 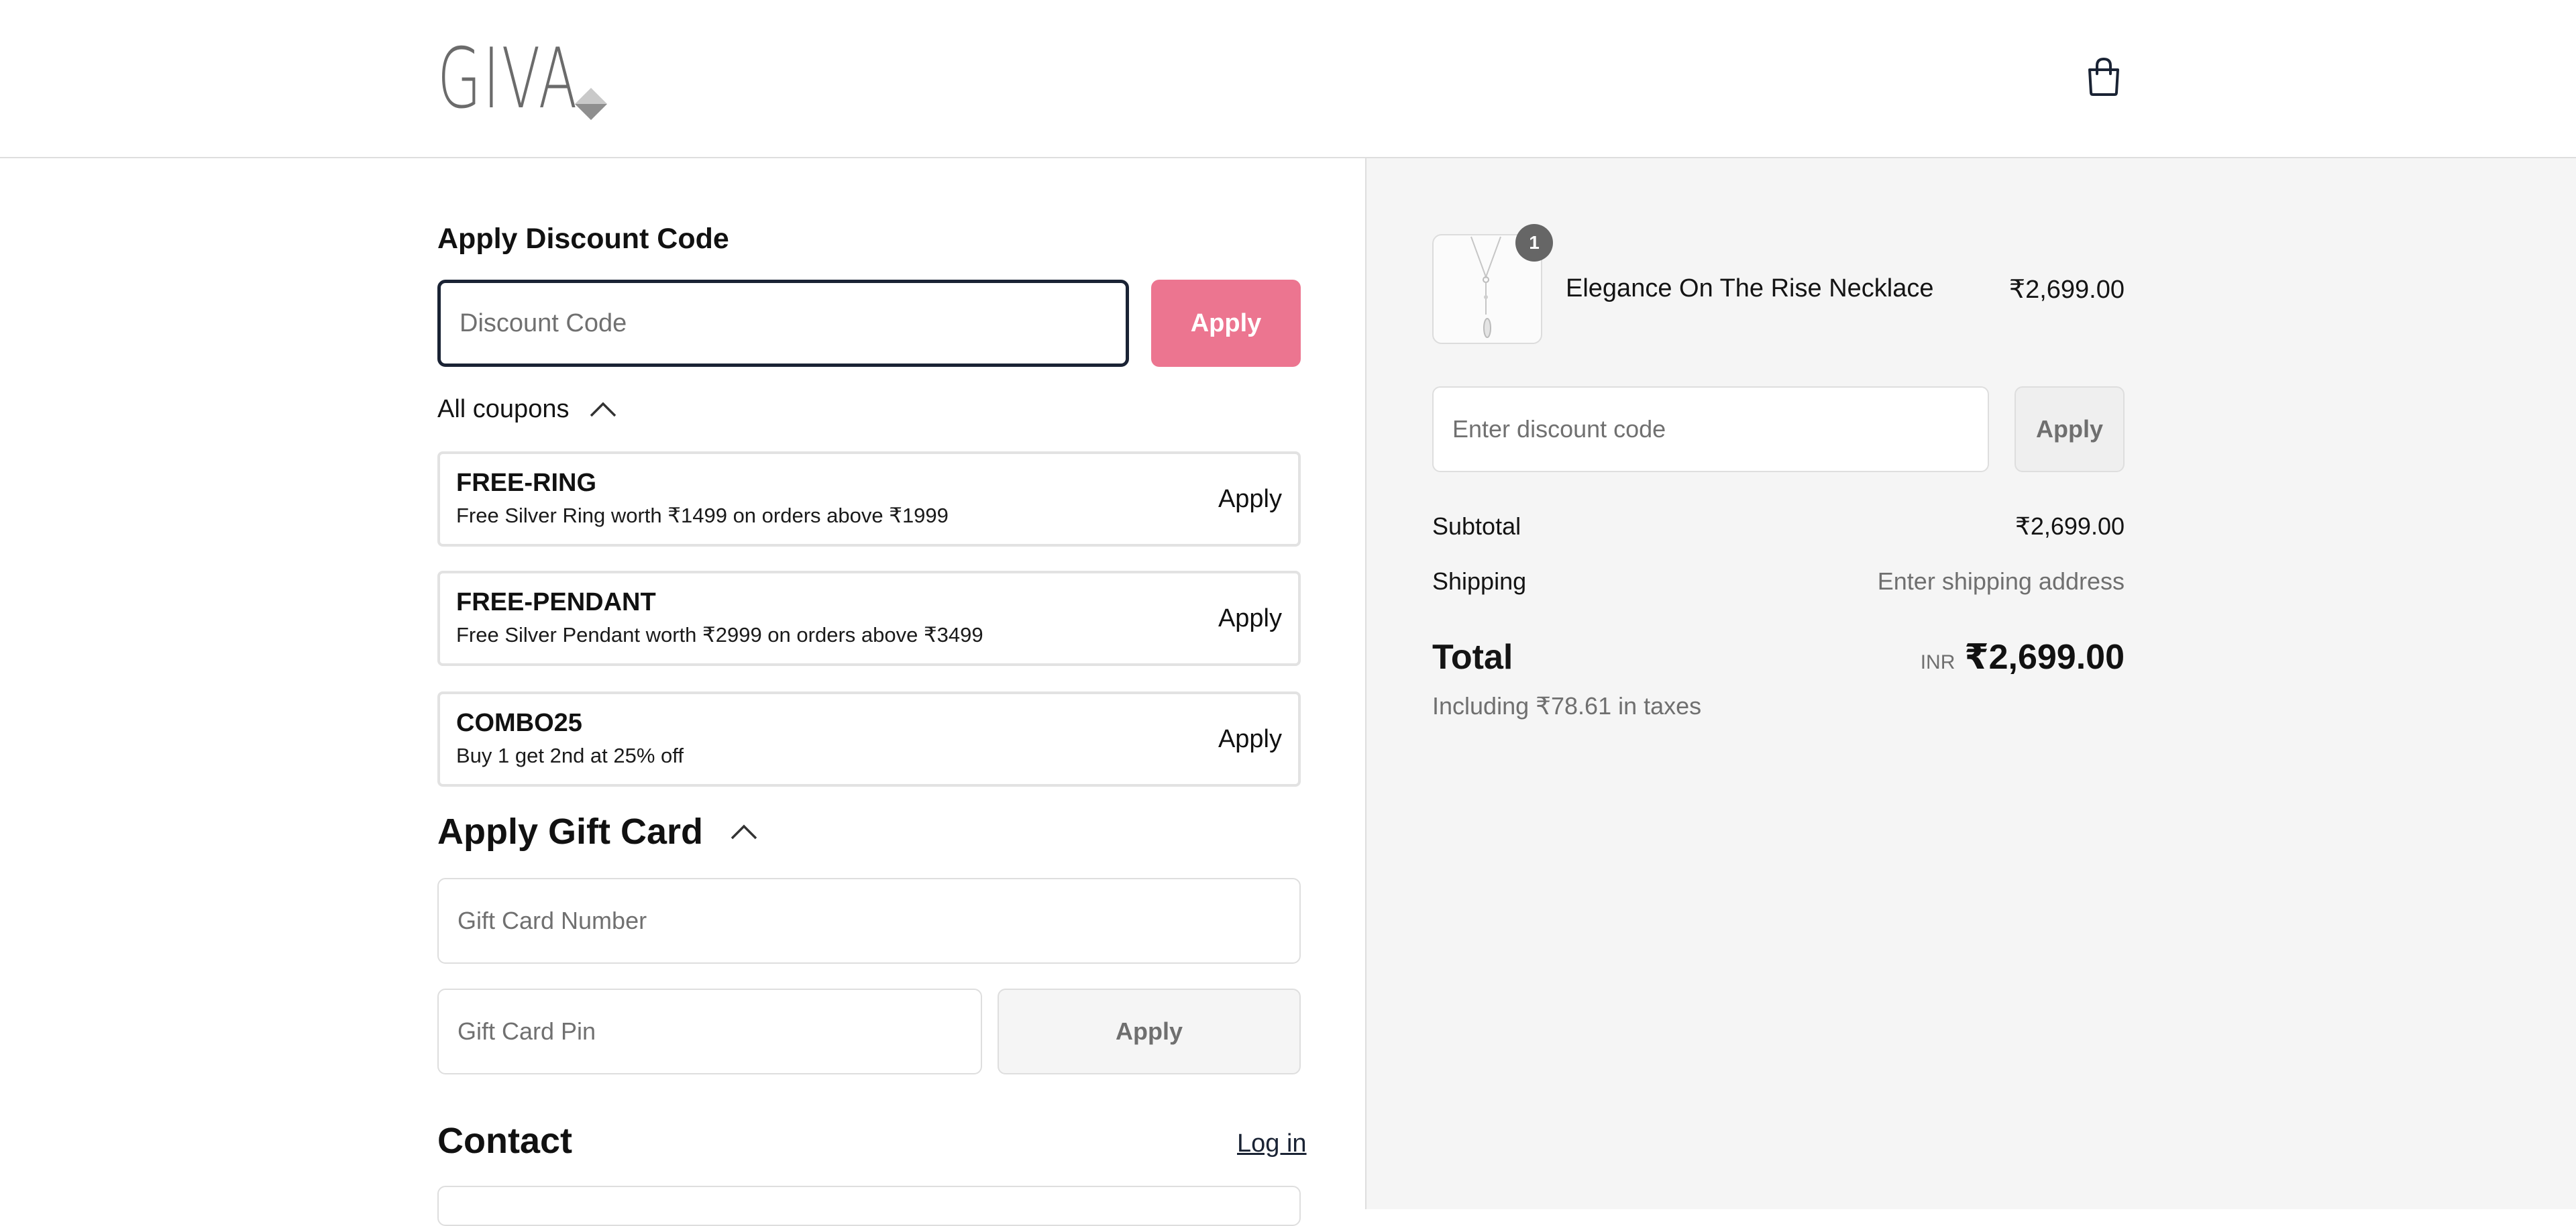 What do you see at coordinates (2044, 657) in the screenshot?
I see `total-value: ₹2,699.00` at bounding box center [2044, 657].